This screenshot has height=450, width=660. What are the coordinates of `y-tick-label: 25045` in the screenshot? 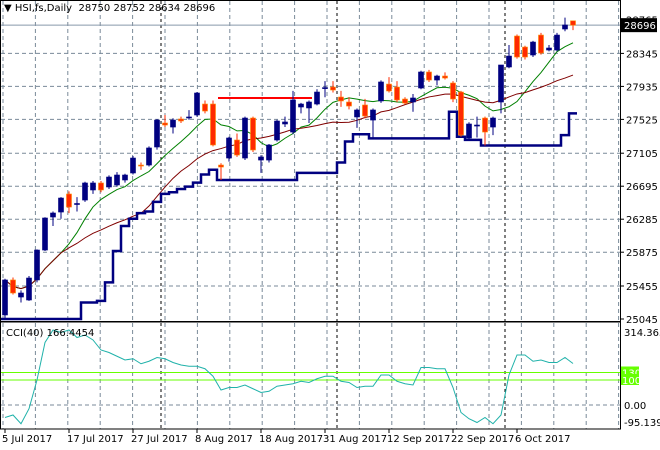 It's located at (642, 320).